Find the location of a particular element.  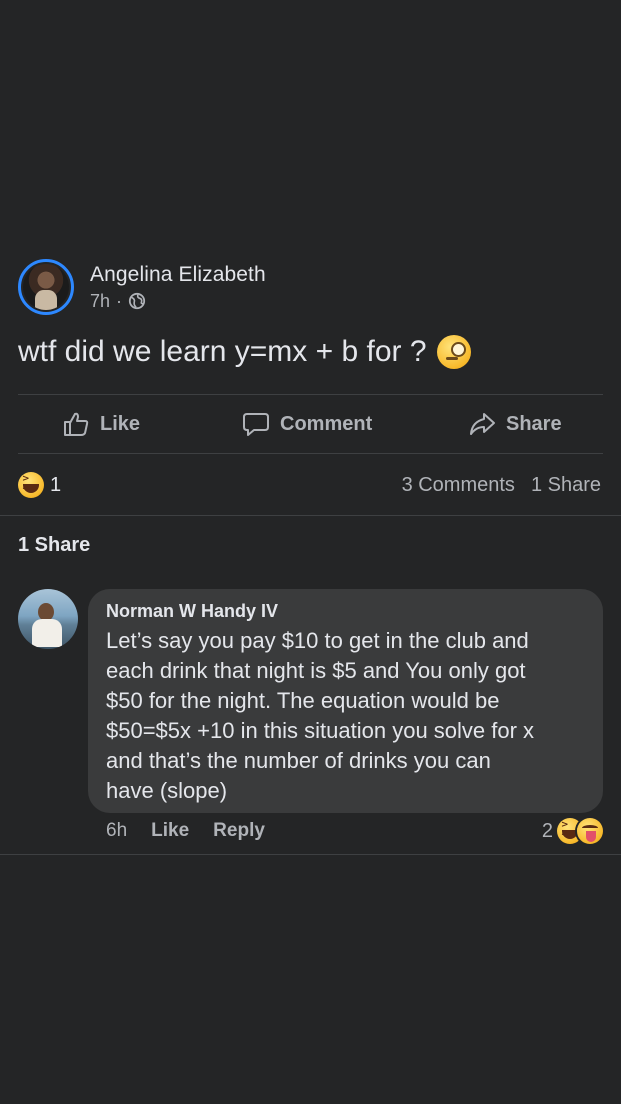

share-arrow-icon is located at coordinates (482, 424).